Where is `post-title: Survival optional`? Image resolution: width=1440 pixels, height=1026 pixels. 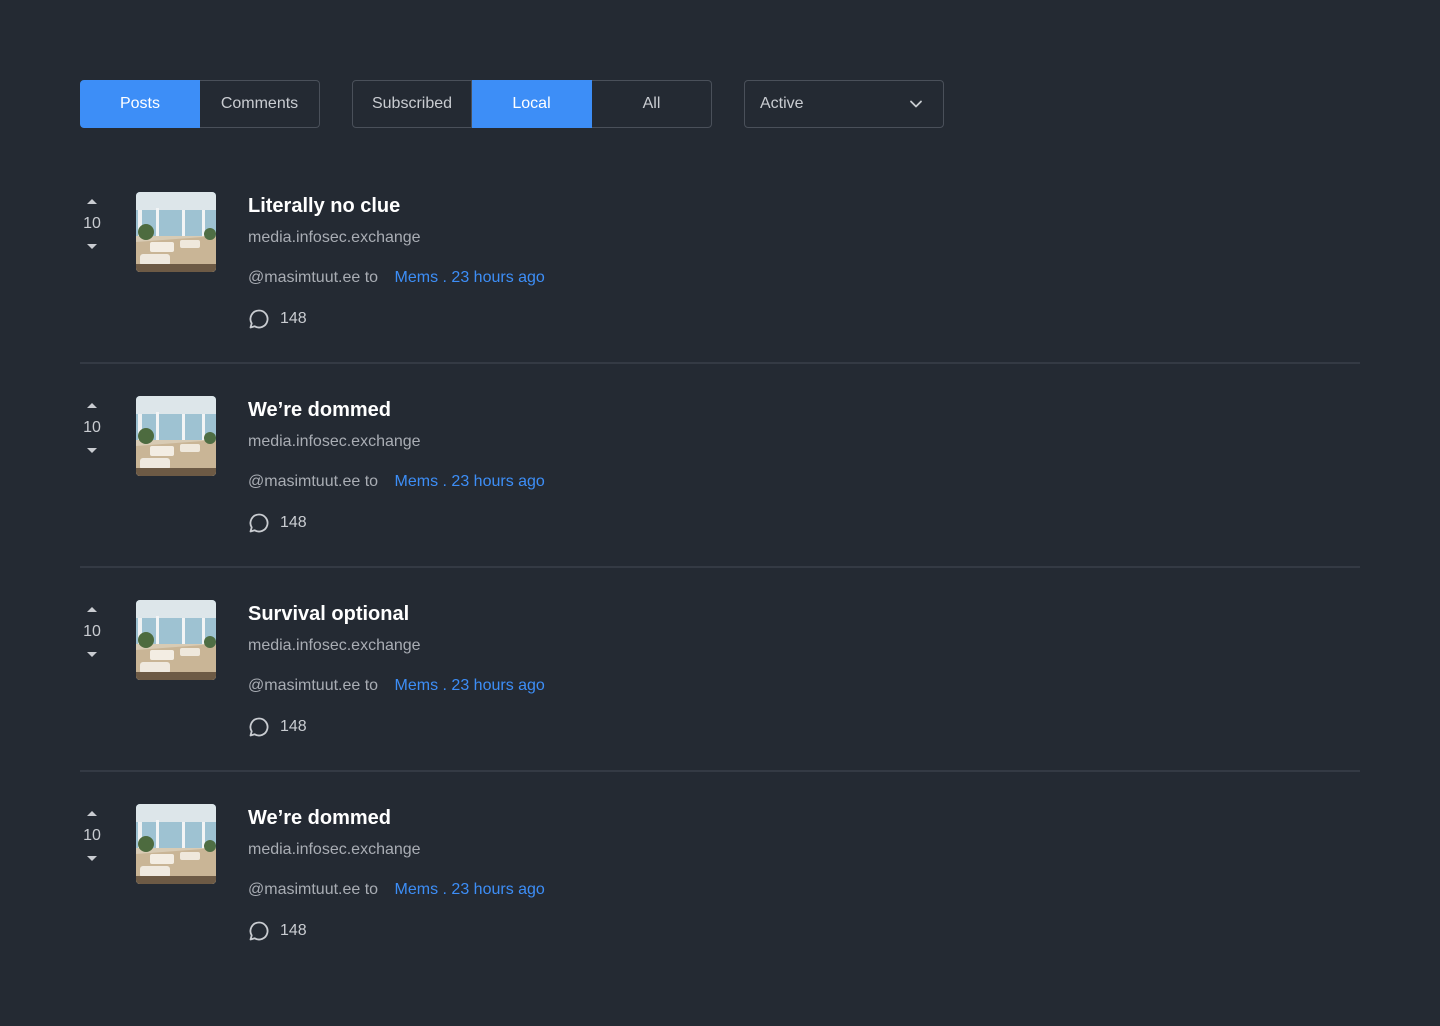 post-title: Survival optional is located at coordinates (396, 614).